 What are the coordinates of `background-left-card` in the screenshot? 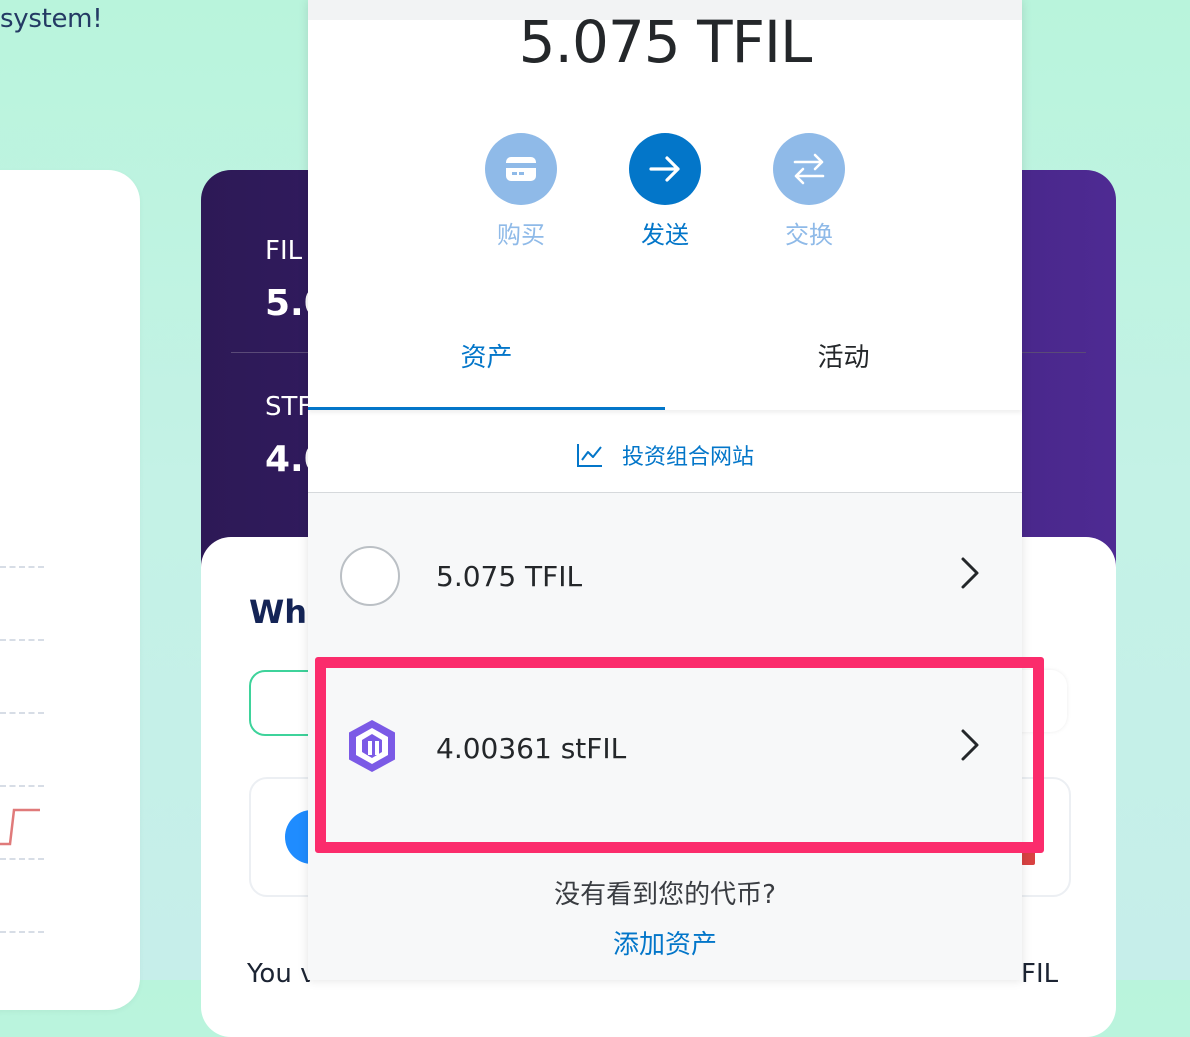 It's located at (70, 590).